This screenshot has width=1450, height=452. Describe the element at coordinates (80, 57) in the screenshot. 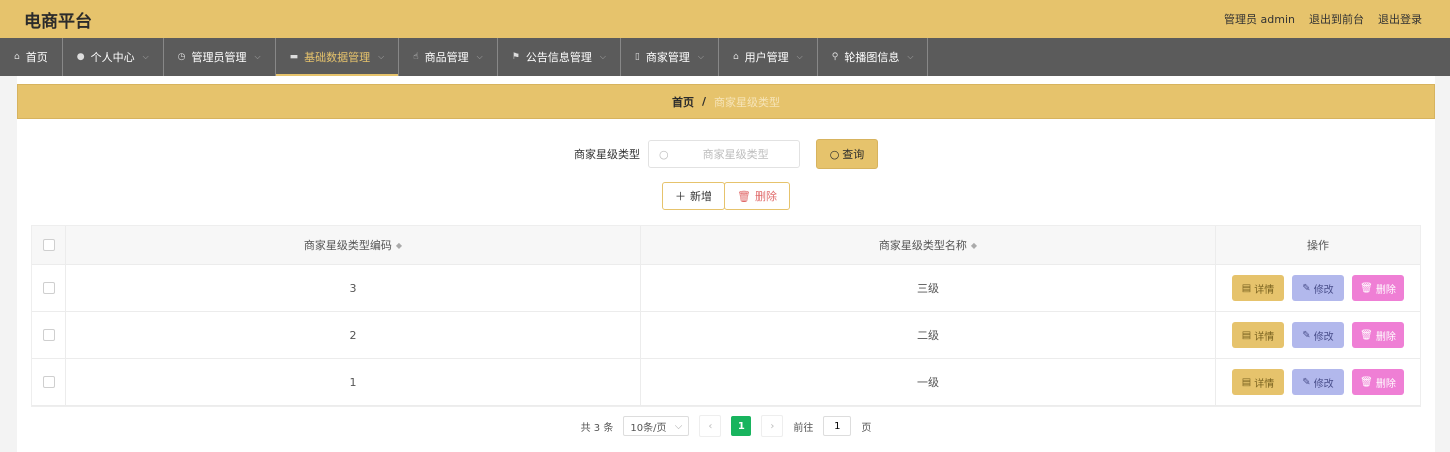

I see `person-icon: ●` at that location.